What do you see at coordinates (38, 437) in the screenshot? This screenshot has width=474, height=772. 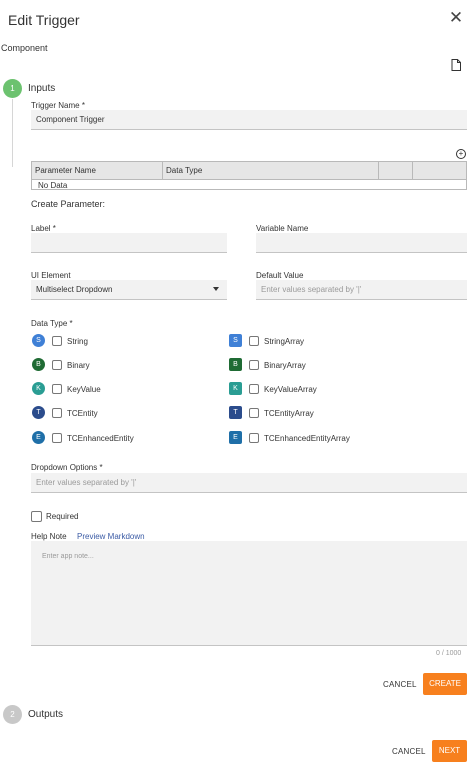 I see `tcenhancedentity-type-icon: E` at bounding box center [38, 437].